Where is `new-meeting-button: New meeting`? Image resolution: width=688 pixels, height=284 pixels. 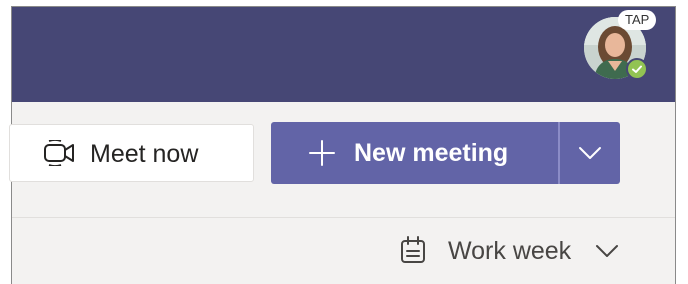
new-meeting-button: New meeting is located at coordinates (414, 153).